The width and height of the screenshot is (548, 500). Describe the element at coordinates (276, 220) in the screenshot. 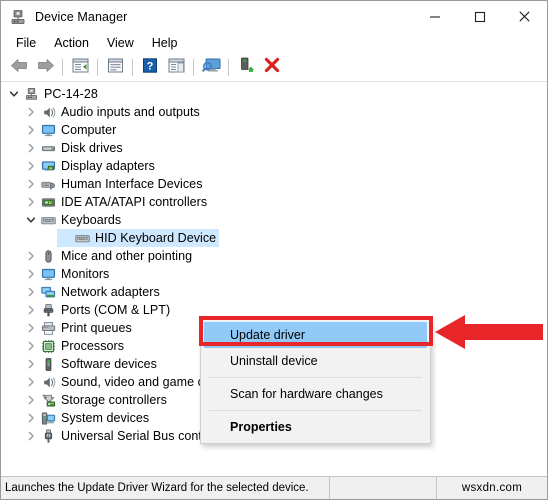

I see `tree-item-keyboards: Keyboards` at that location.